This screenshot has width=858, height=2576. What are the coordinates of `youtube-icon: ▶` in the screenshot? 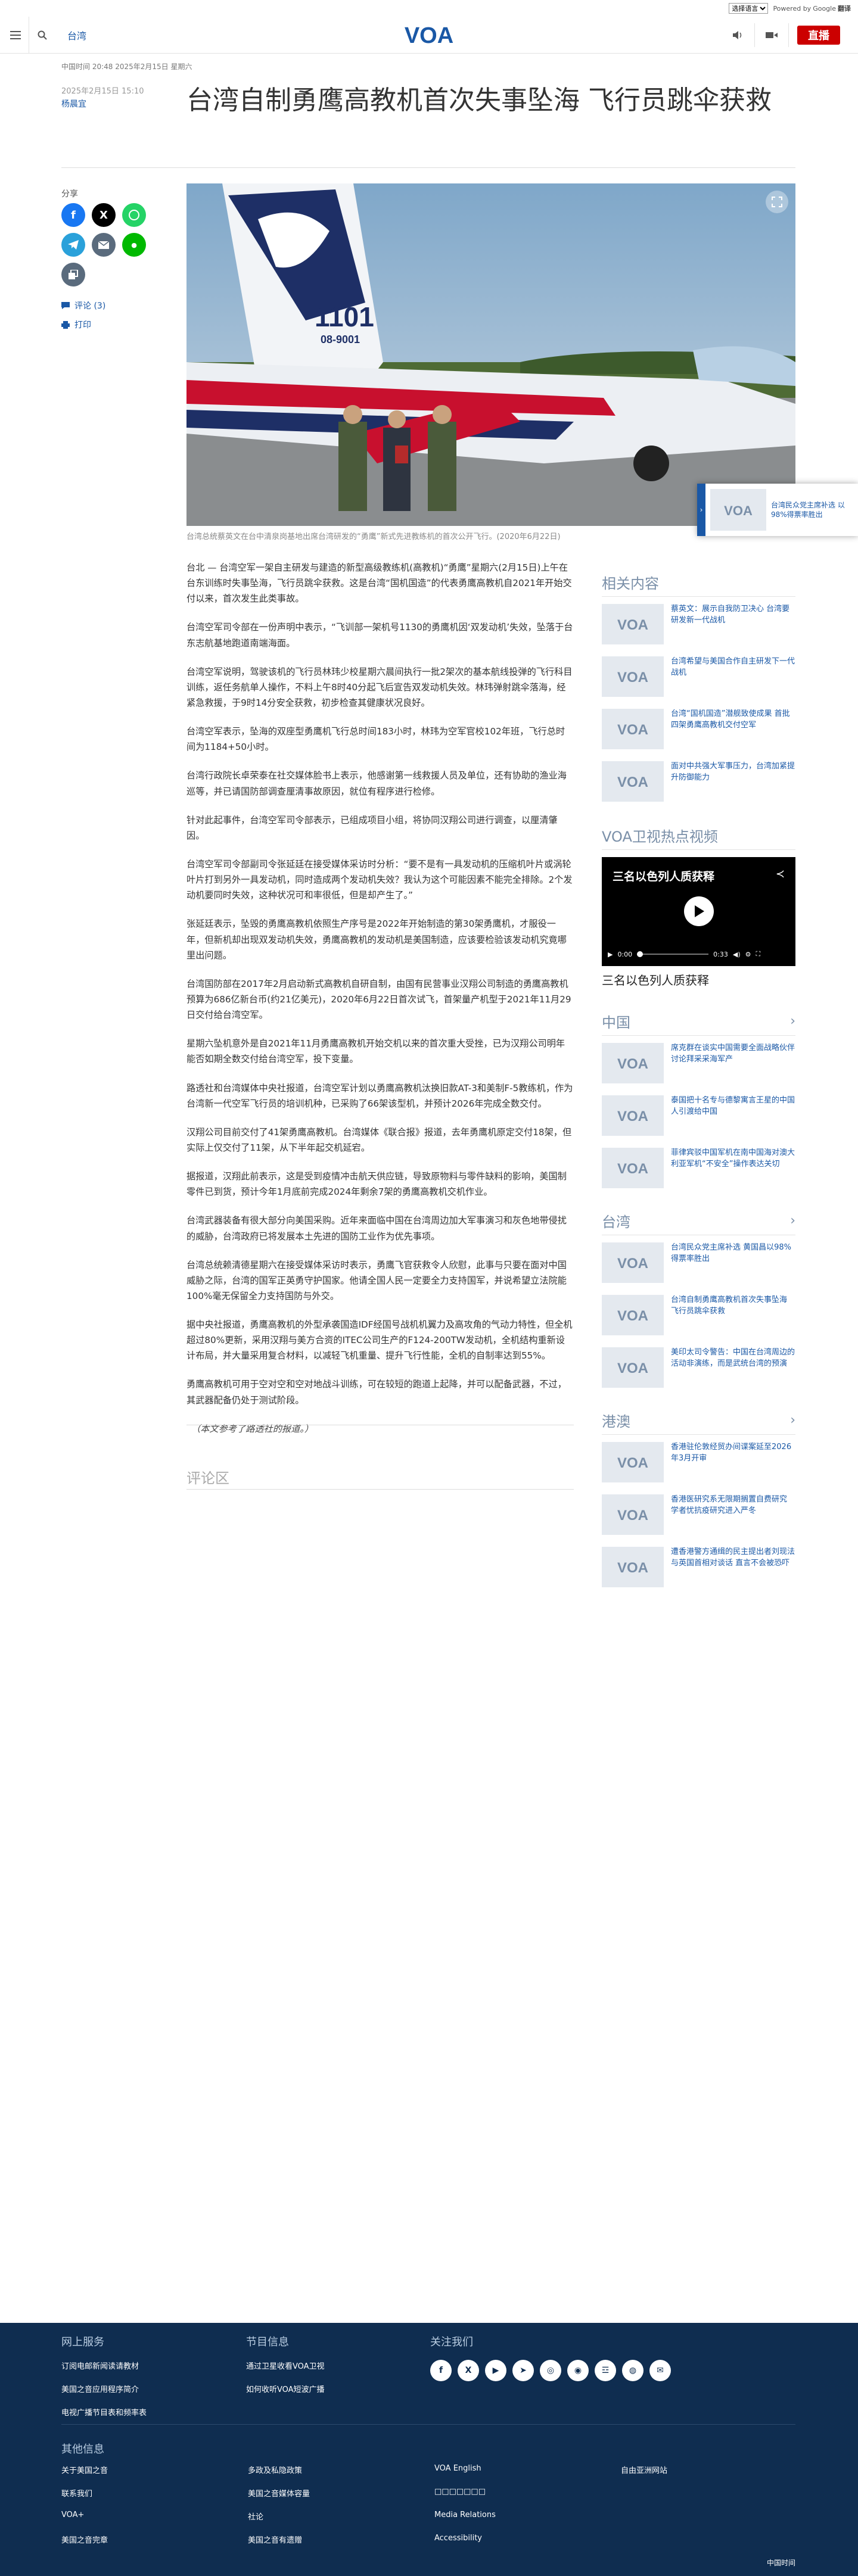 It's located at (495, 2370).